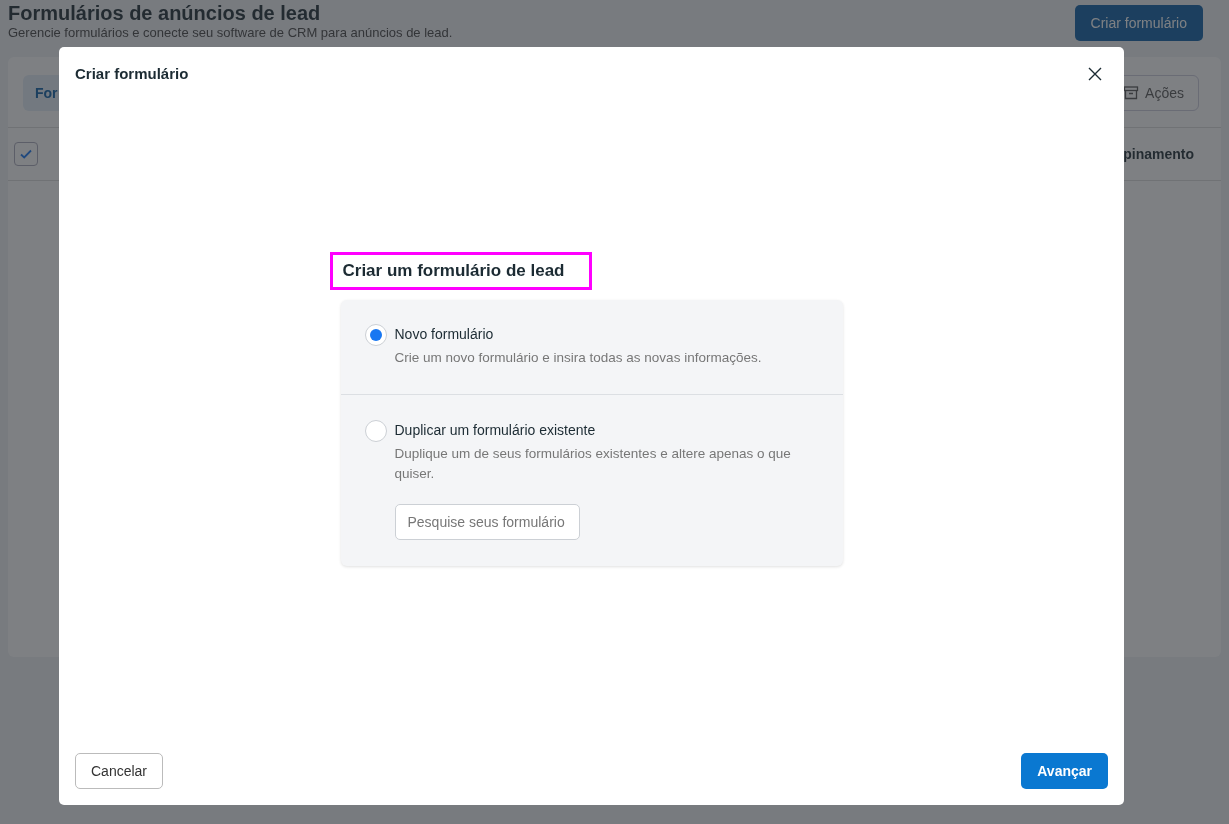  What do you see at coordinates (460, 271) in the screenshot?
I see `section-heading: Criar um formulário de lead` at bounding box center [460, 271].